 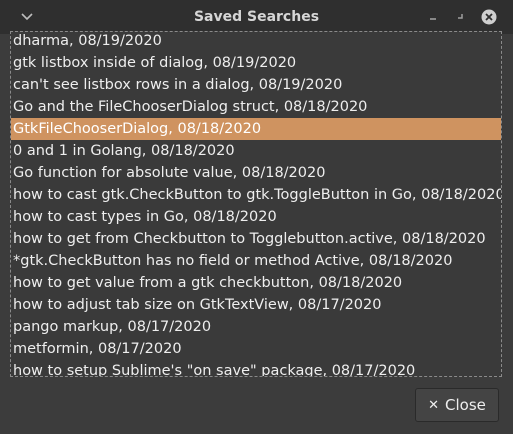 What do you see at coordinates (256, 42) in the screenshot?
I see `list-item: dharma, 08/19/2020` at bounding box center [256, 42].